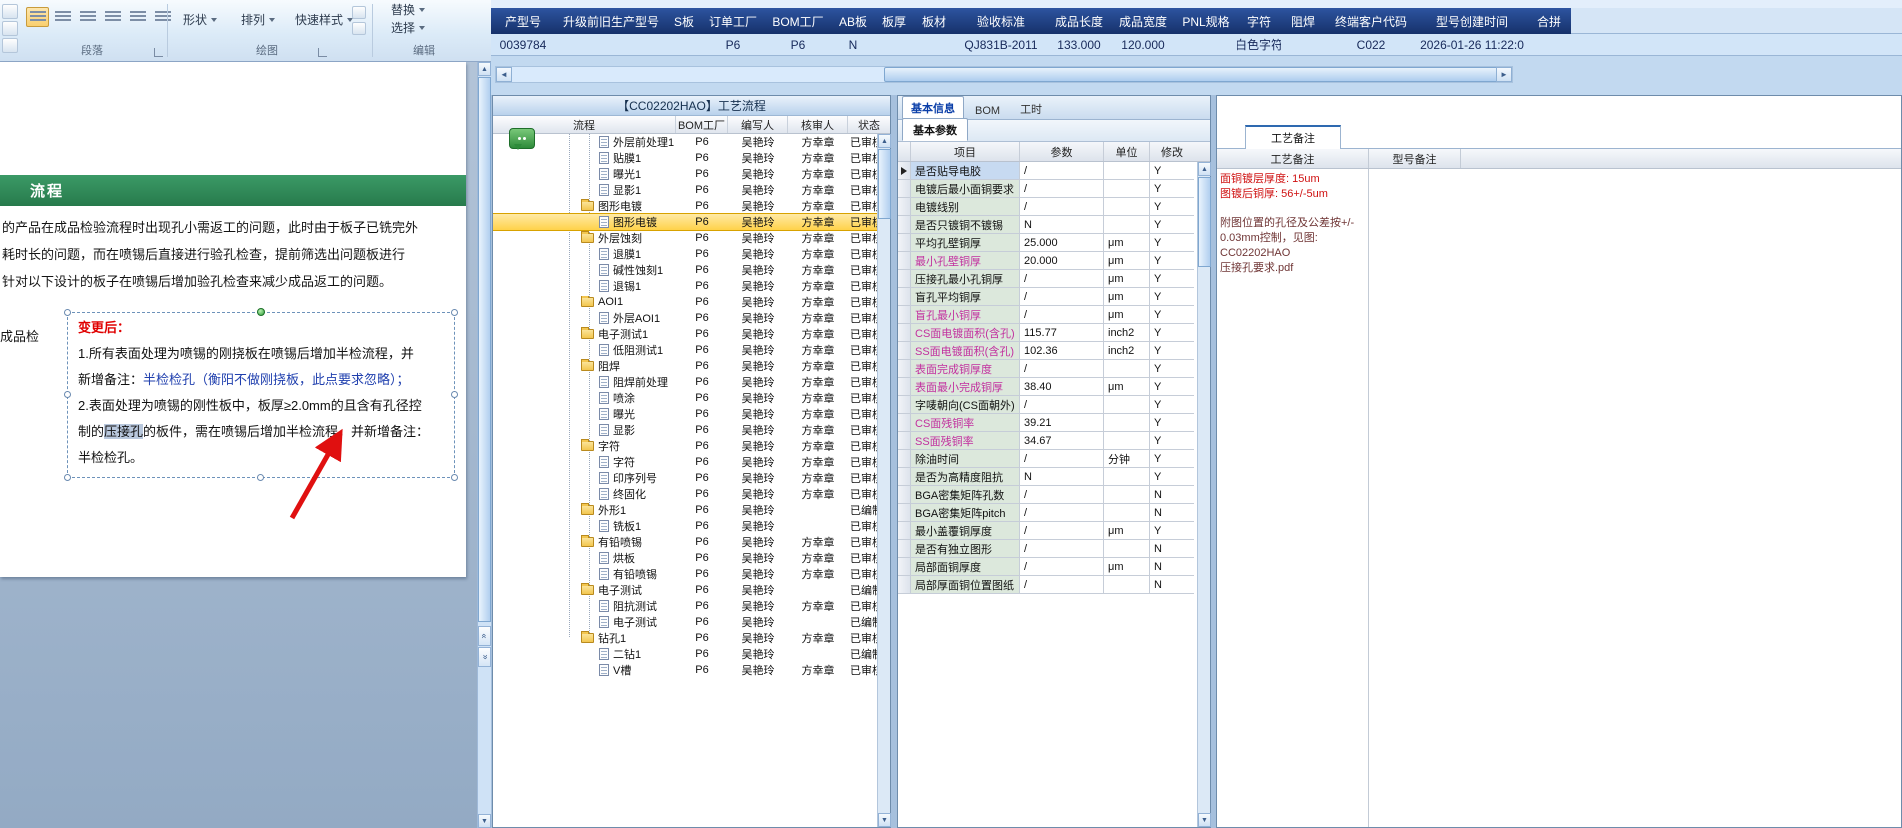 The height and width of the screenshot is (828, 1902). I want to click on parameter-row: 是否贴导电胶 / Y, so click(1047, 171).